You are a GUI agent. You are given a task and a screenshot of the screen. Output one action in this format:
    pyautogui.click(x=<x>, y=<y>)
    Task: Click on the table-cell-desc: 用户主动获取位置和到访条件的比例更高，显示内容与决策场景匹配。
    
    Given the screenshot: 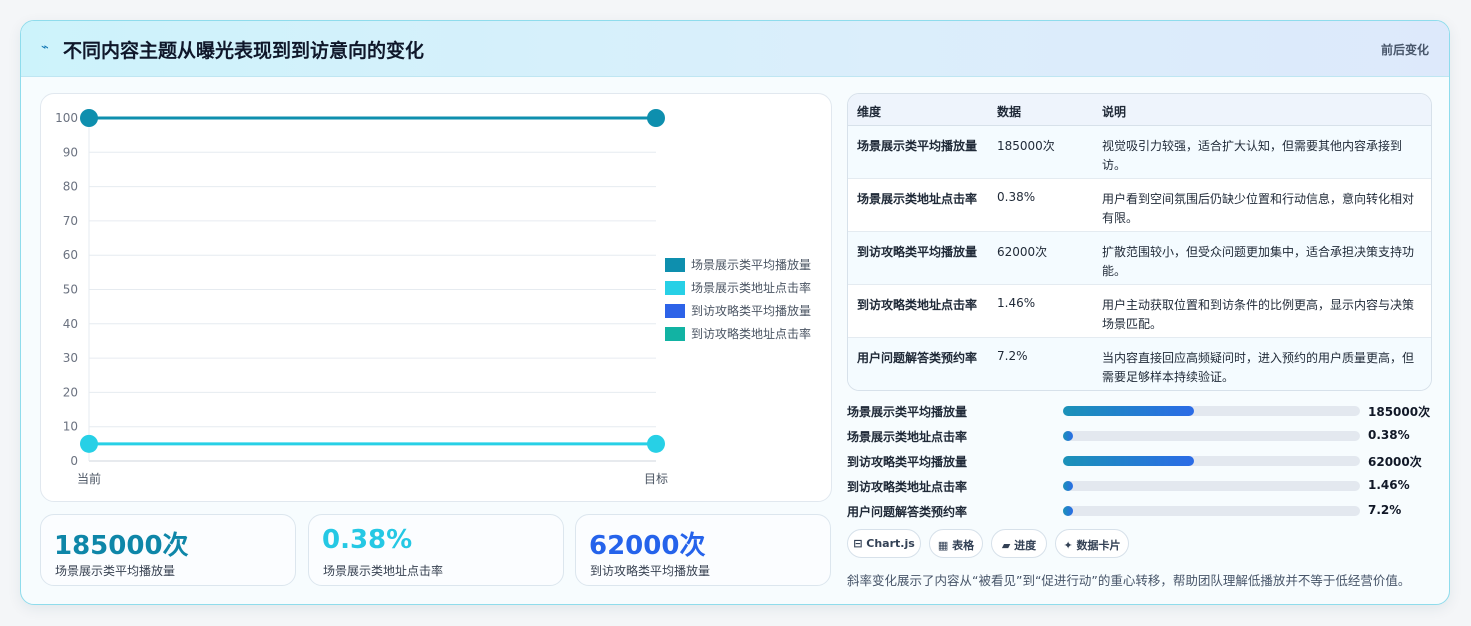 What is the action you would take?
    pyautogui.click(x=1258, y=314)
    